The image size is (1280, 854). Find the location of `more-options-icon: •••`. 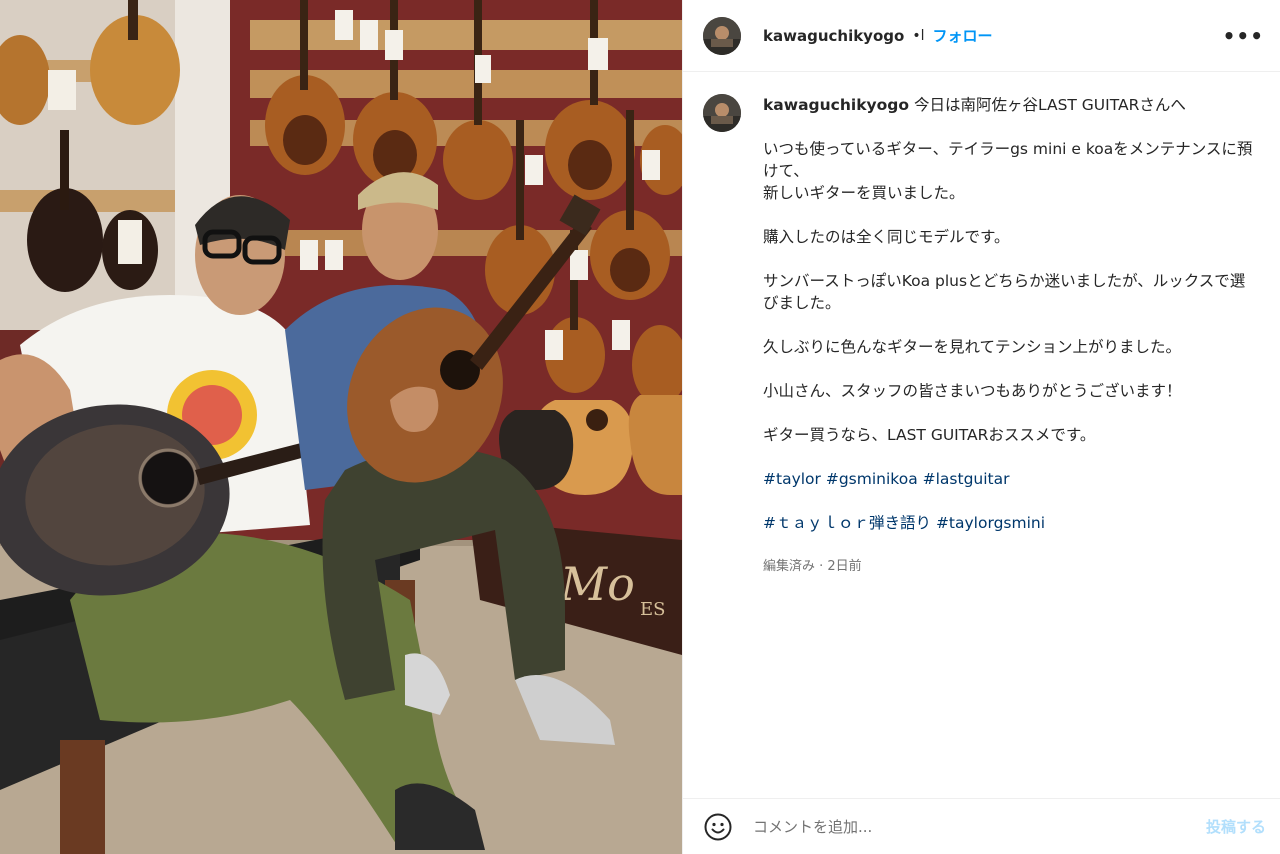

more-options-icon: ••• is located at coordinates (1243, 36).